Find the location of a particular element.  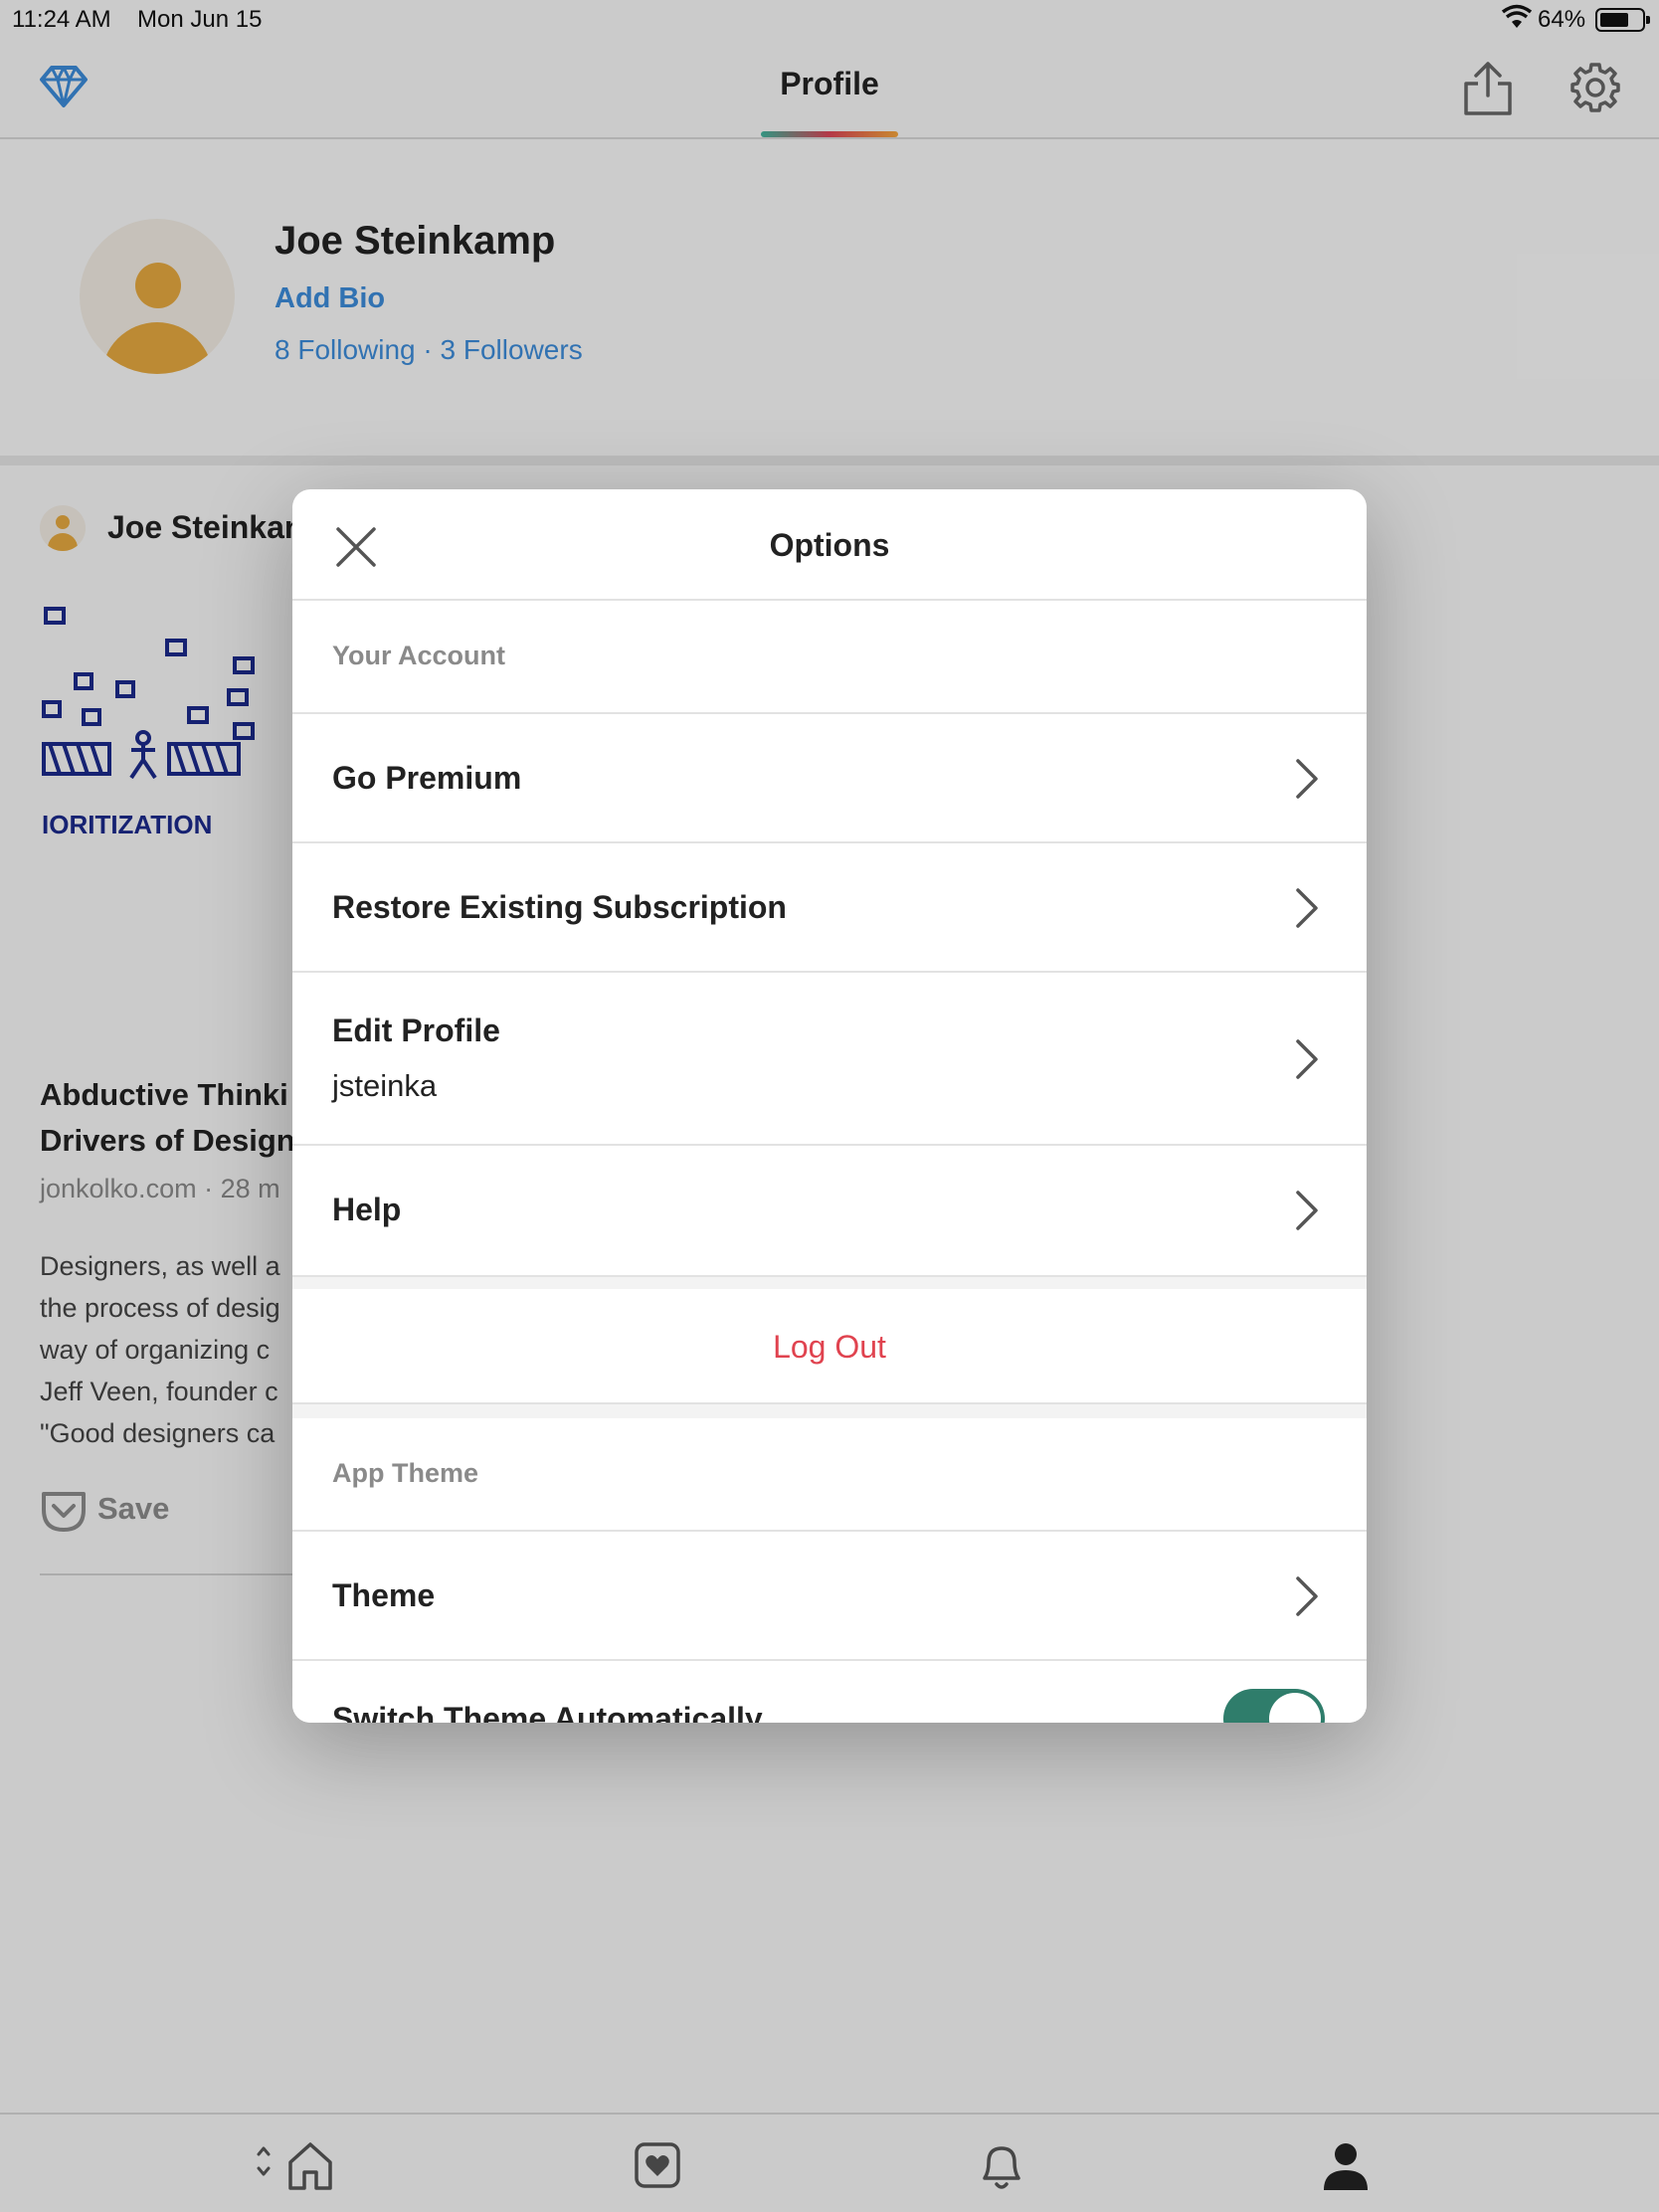

restore-subscription-row: Restore Existing Subscription is located at coordinates (829, 908).